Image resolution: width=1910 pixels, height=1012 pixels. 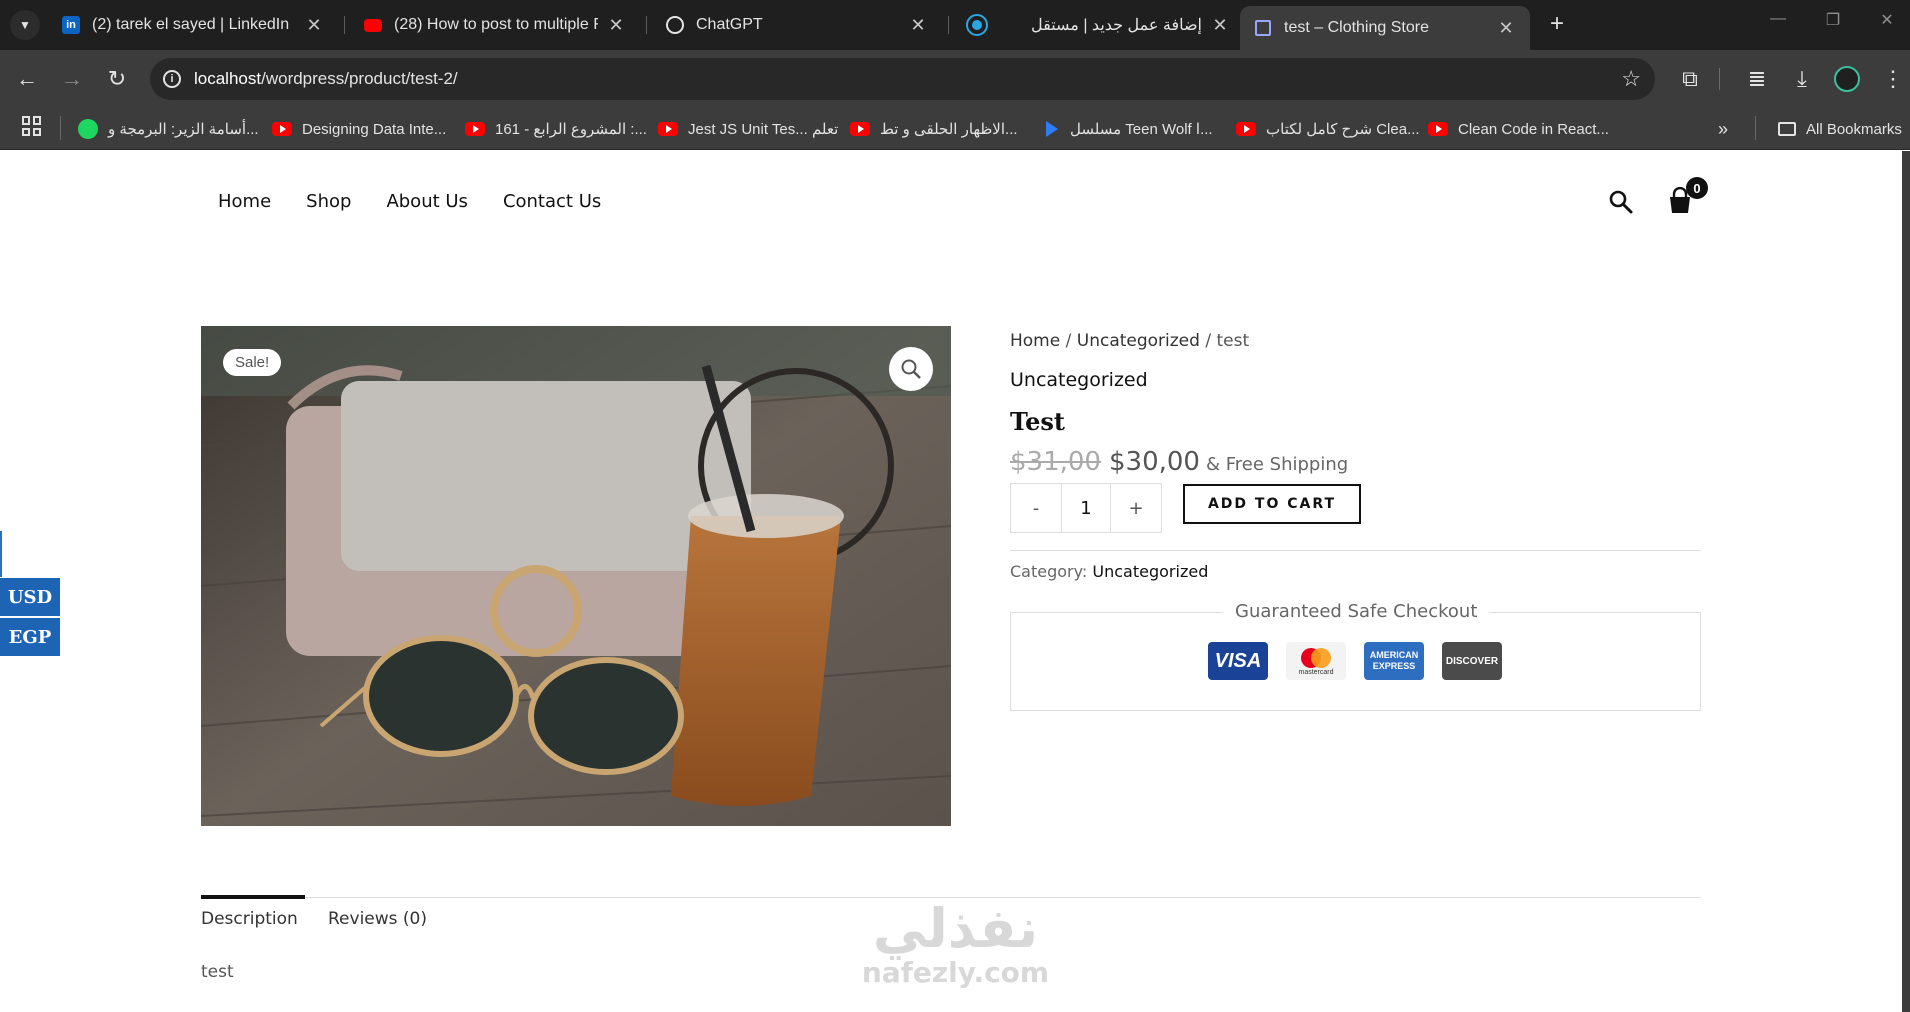 What do you see at coordinates (1802, 79) in the screenshot?
I see `download-icon: ⤓` at bounding box center [1802, 79].